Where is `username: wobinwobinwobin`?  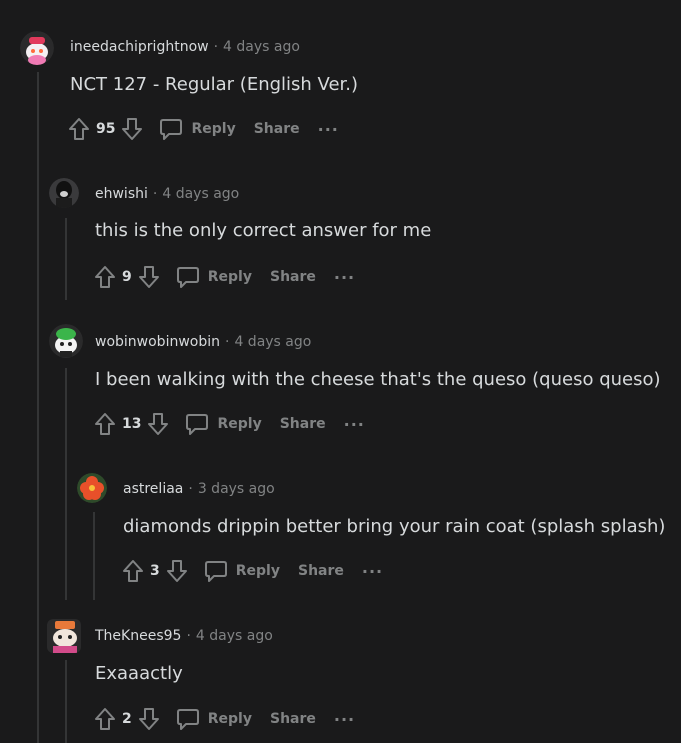 username: wobinwobinwobin is located at coordinates (157, 342).